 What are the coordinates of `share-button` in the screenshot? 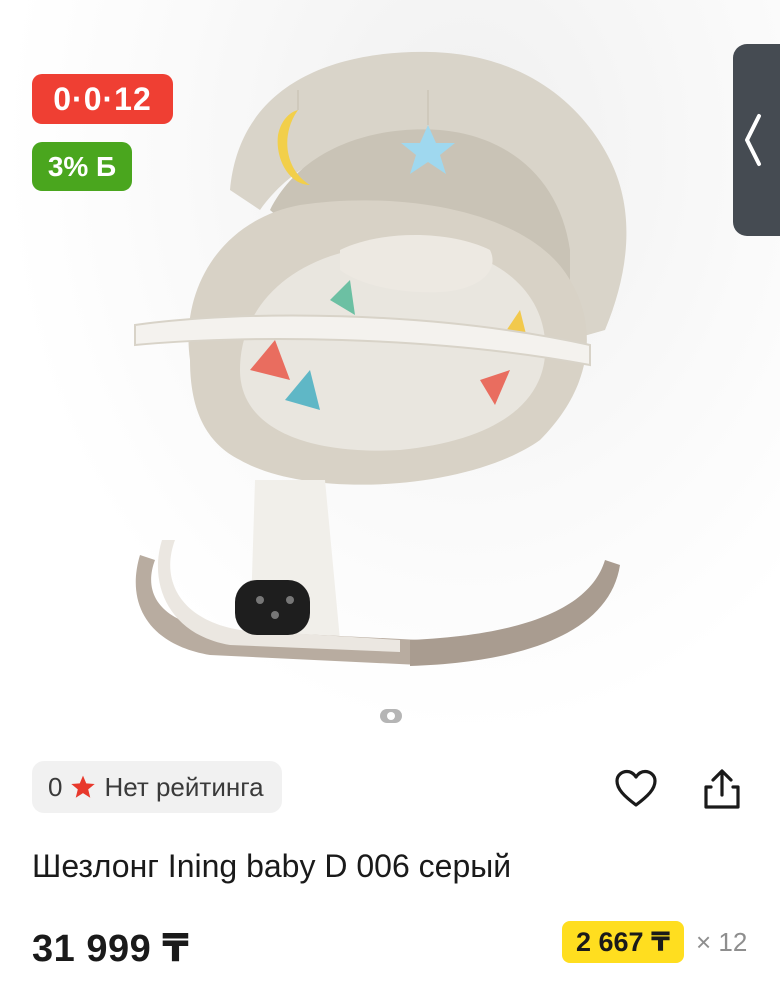 It's located at (722, 789).